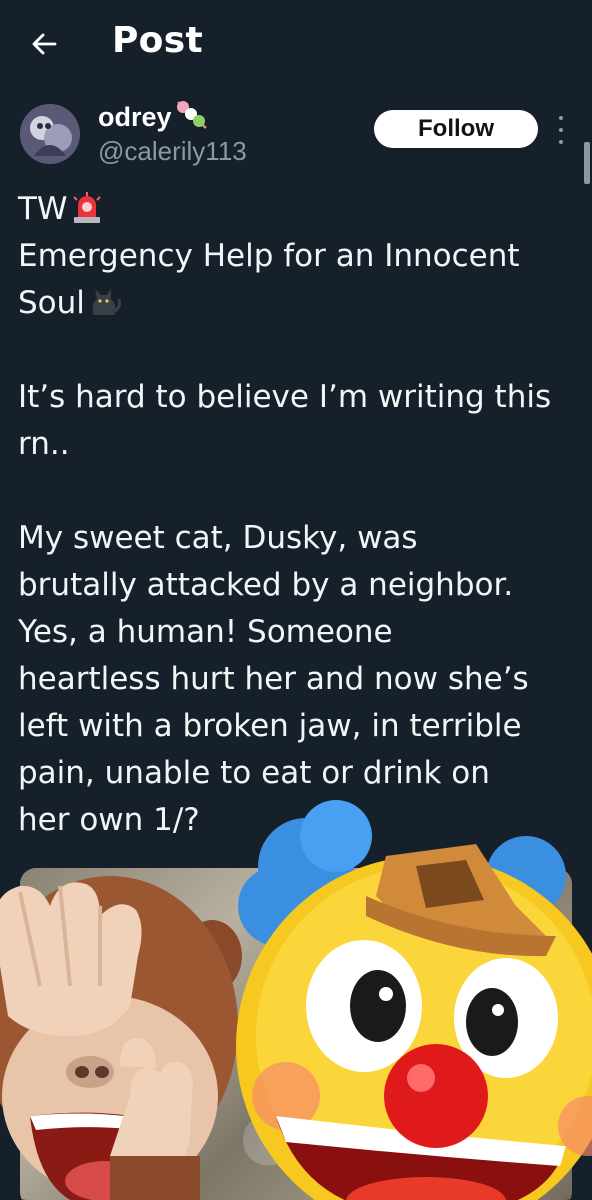 This screenshot has height=1200, width=592. Describe the element at coordinates (105, 309) in the screenshot. I see `black-cat-icon` at that location.